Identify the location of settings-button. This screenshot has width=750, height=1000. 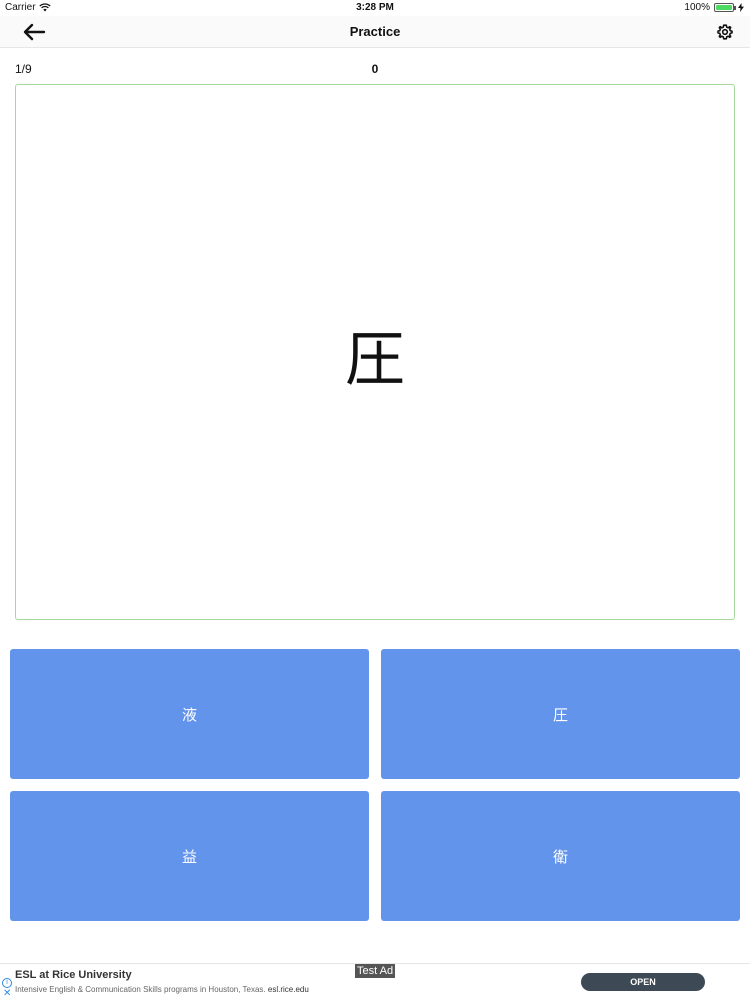
(725, 32).